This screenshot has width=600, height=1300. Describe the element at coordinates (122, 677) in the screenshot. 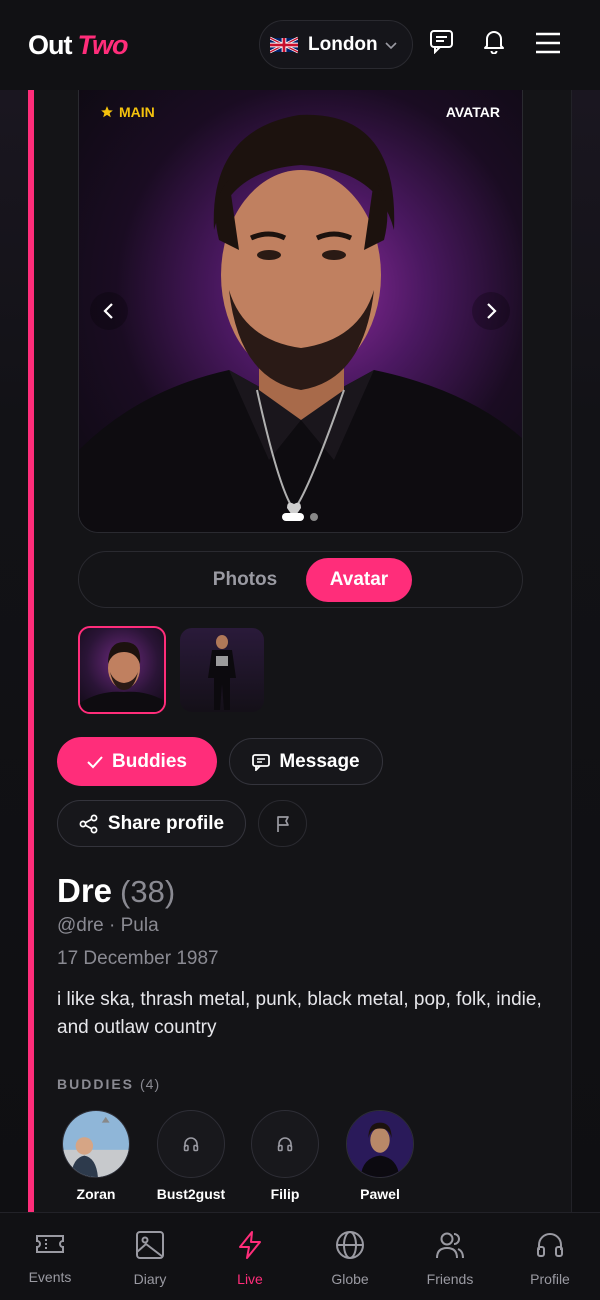

I see `thumbnail-portrait` at that location.